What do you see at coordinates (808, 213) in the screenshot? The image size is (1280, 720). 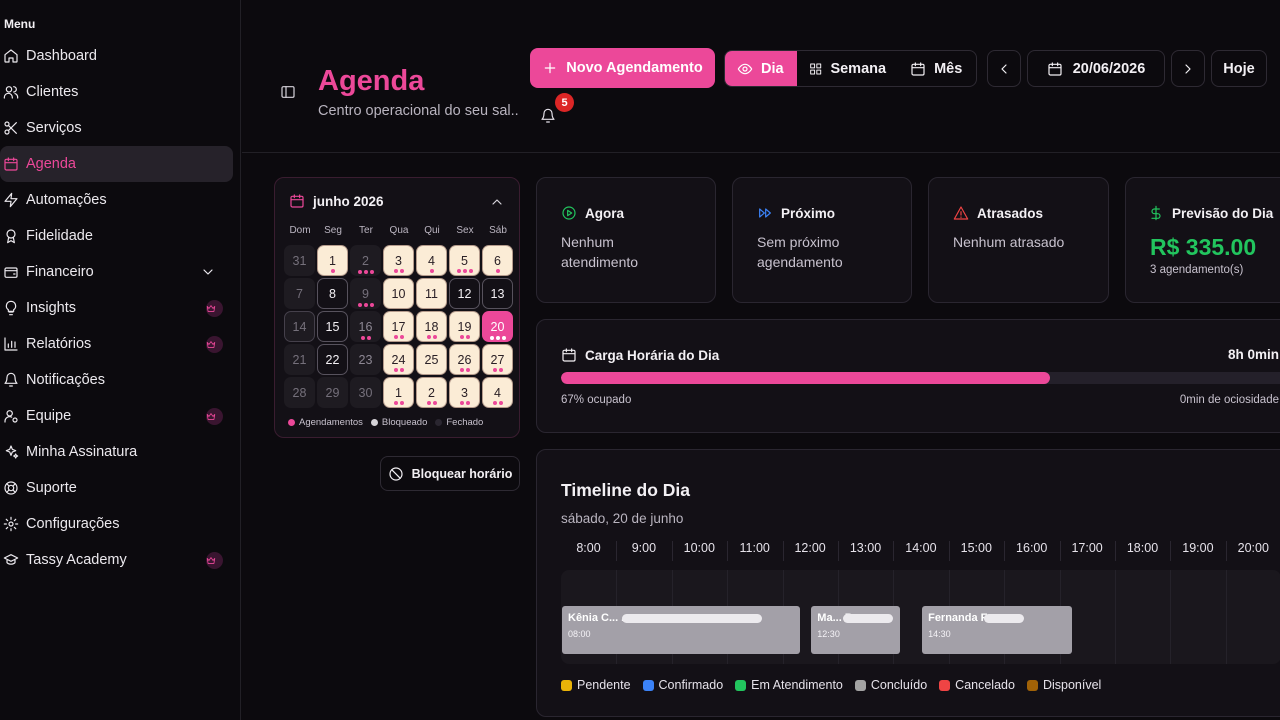 I see `stat-next-title: Próximo` at bounding box center [808, 213].